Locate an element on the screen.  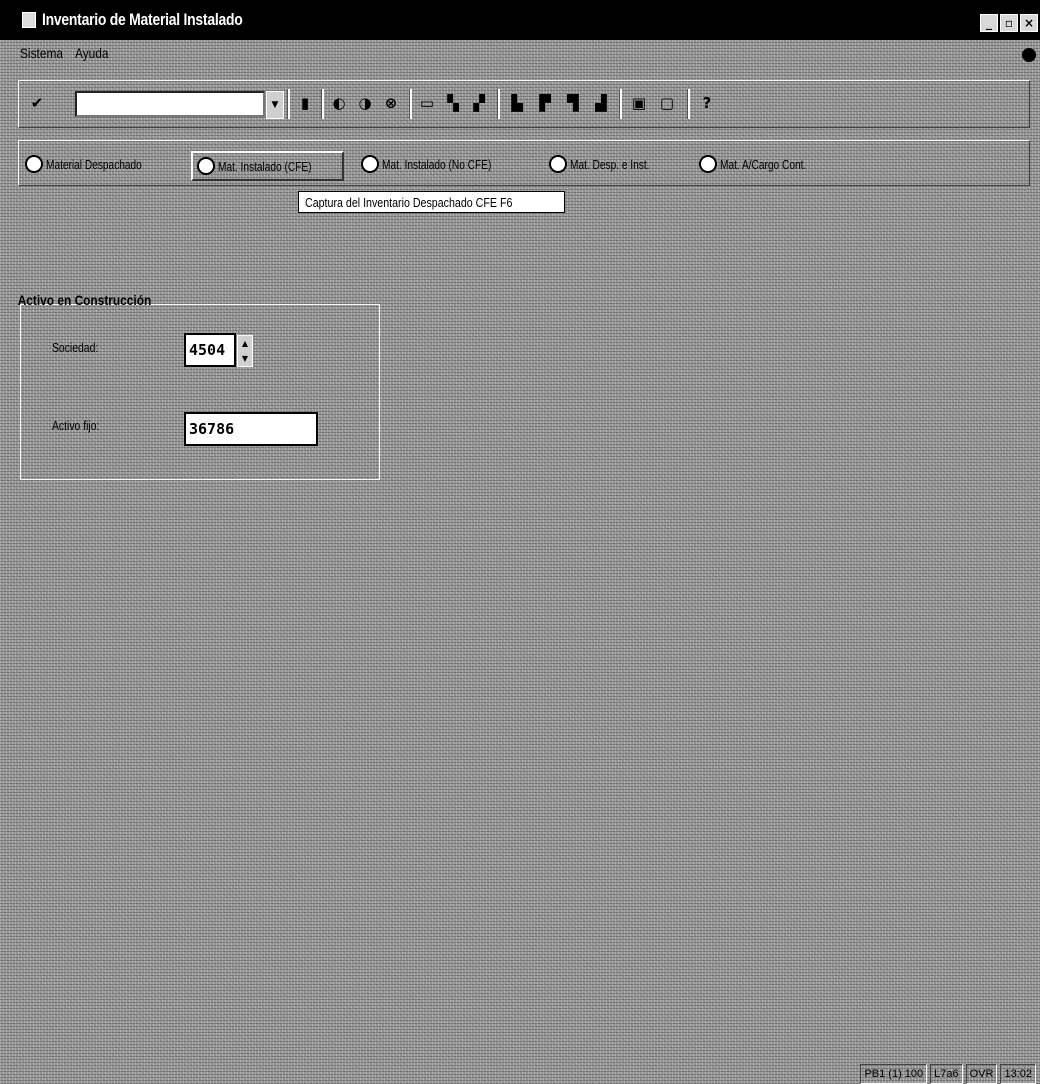
maximize-icon: ▫ is located at coordinates (1009, 23).